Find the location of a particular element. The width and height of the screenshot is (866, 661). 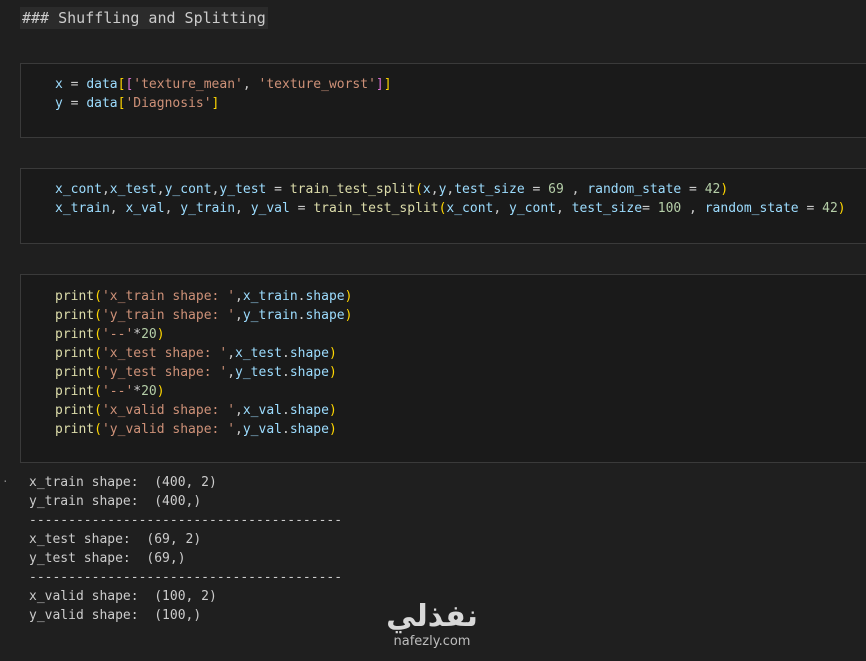

code-token: x_cont is located at coordinates (470, 208).